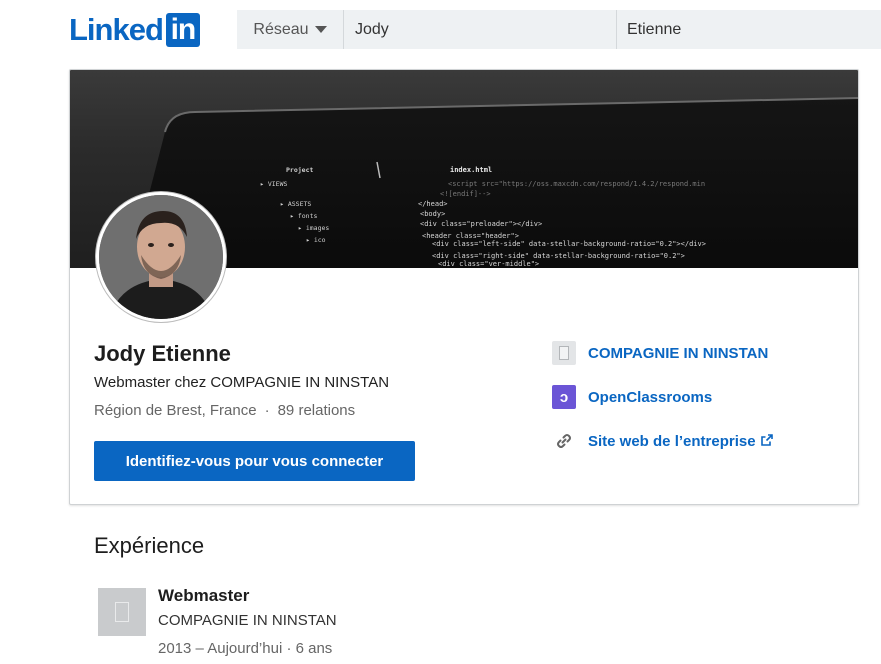  I want to click on cover-tree-item: Project, so click(299, 170).